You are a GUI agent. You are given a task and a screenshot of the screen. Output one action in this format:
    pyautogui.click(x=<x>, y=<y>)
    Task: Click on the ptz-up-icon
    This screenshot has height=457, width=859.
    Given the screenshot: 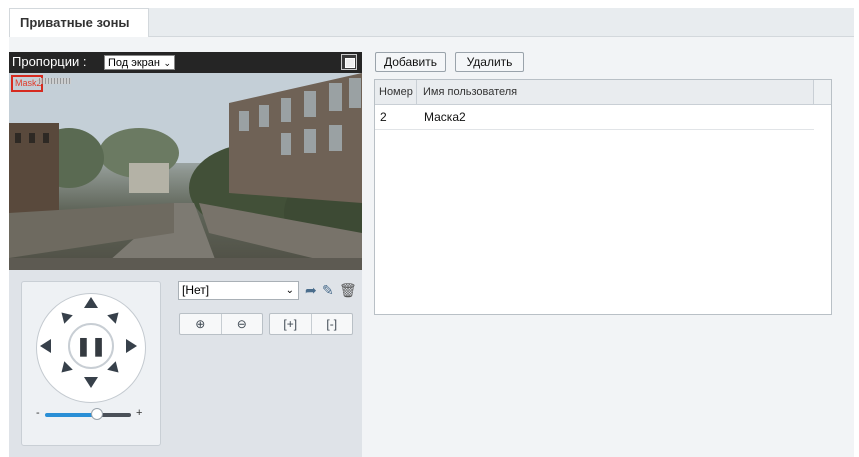 What is the action you would take?
    pyautogui.click(x=91, y=302)
    